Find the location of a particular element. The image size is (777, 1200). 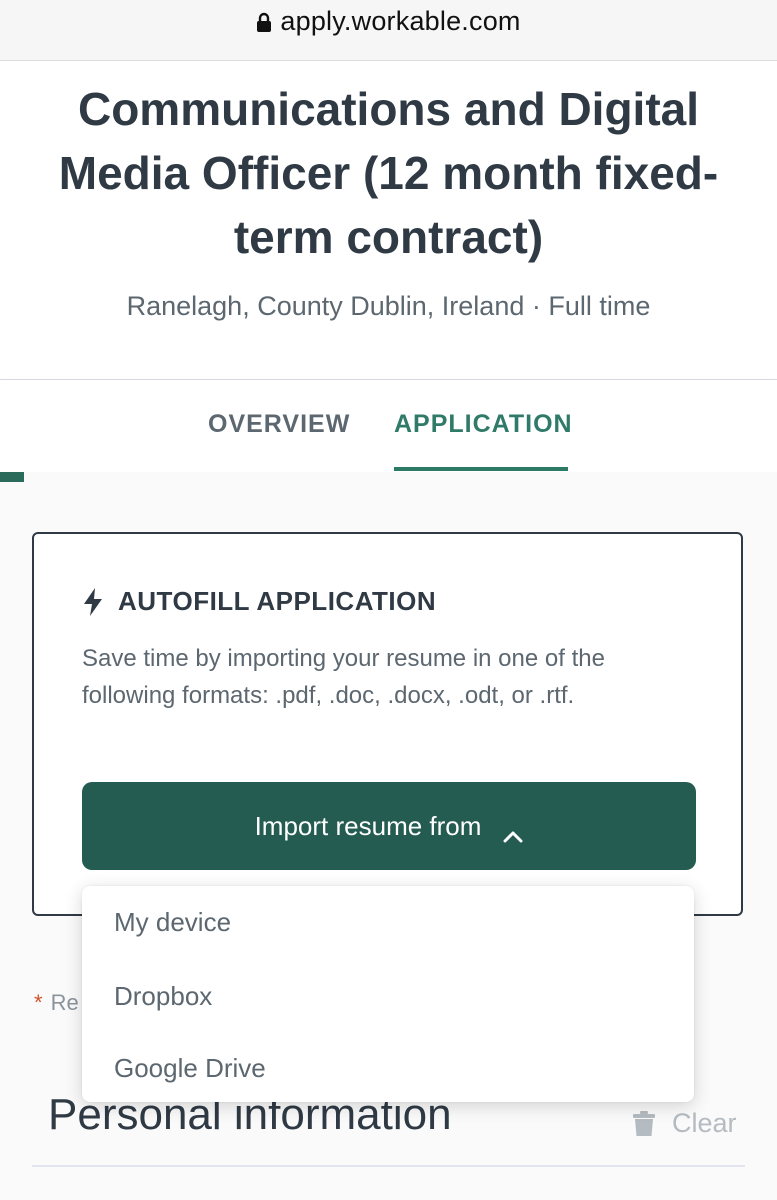

menu-item-dropbox: Dropbox is located at coordinates (163, 996).